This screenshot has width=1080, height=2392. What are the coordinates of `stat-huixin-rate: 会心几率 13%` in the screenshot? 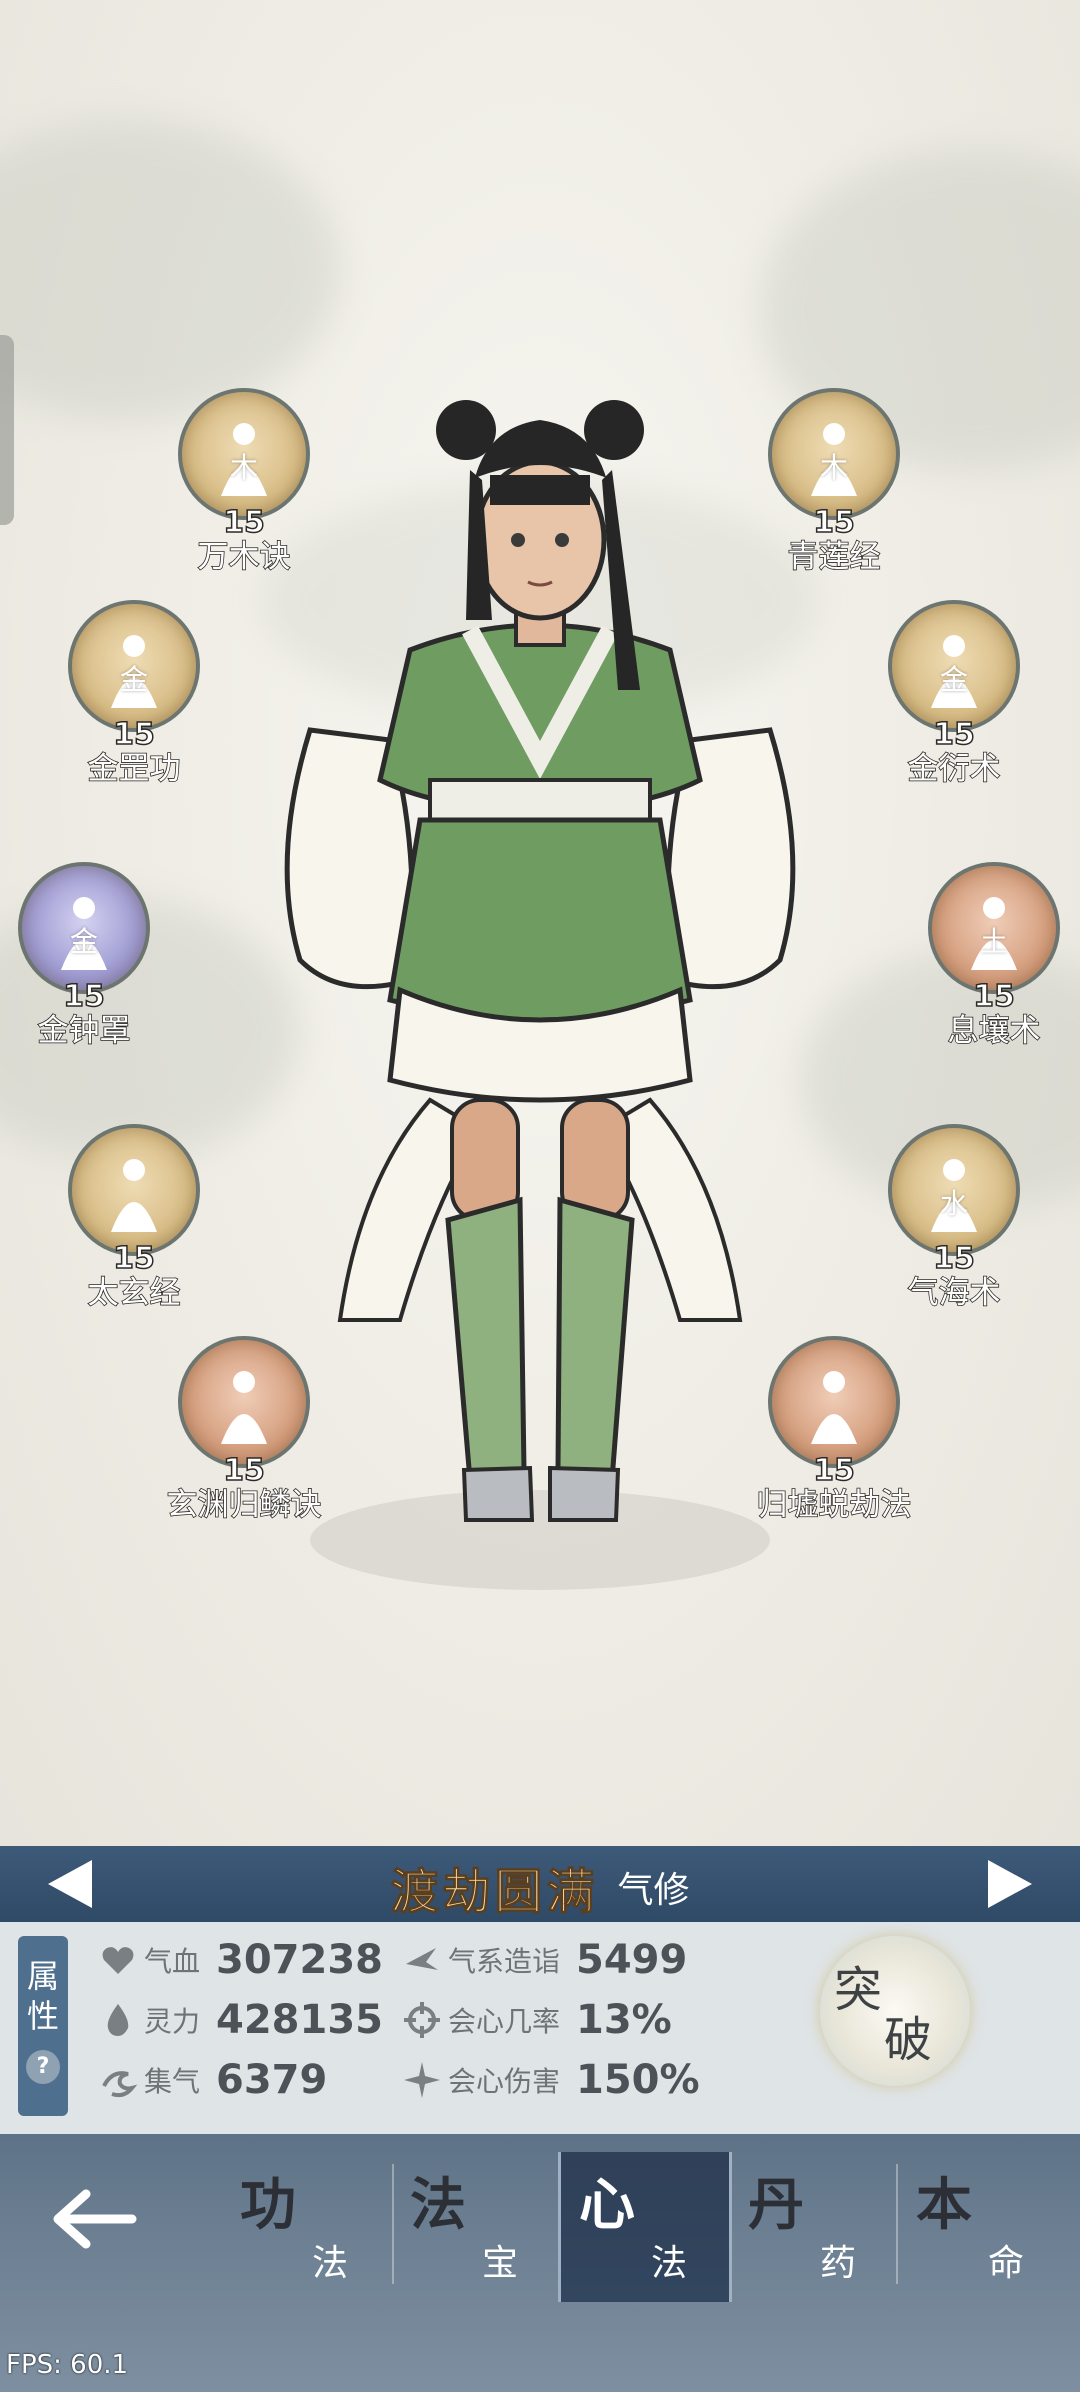 It's located at (537, 2020).